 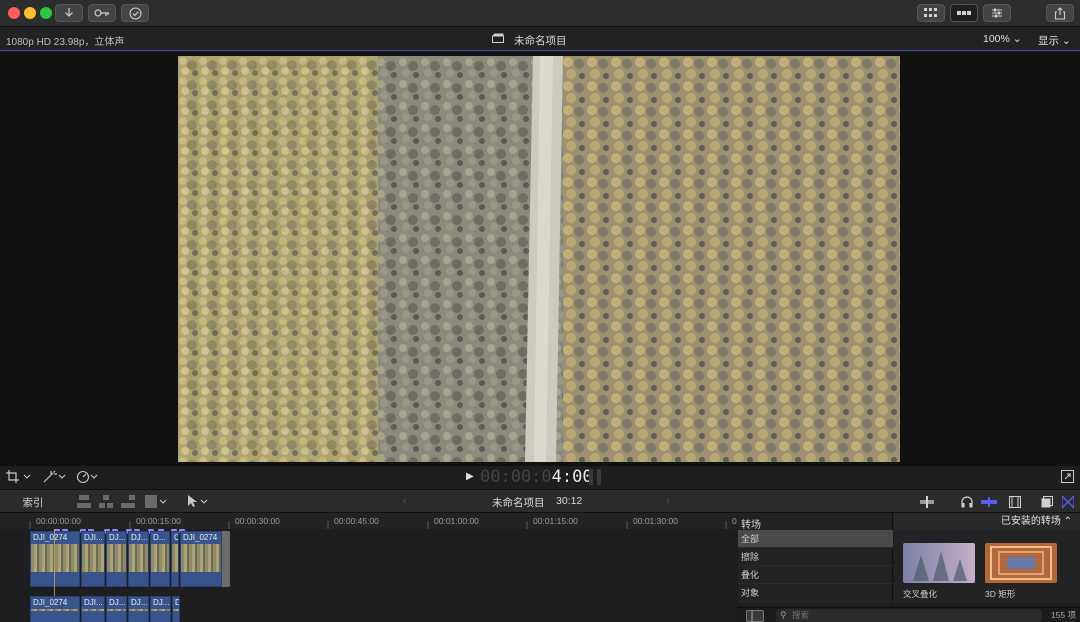 I want to click on audio-skimming-button, so click(x=967, y=503).